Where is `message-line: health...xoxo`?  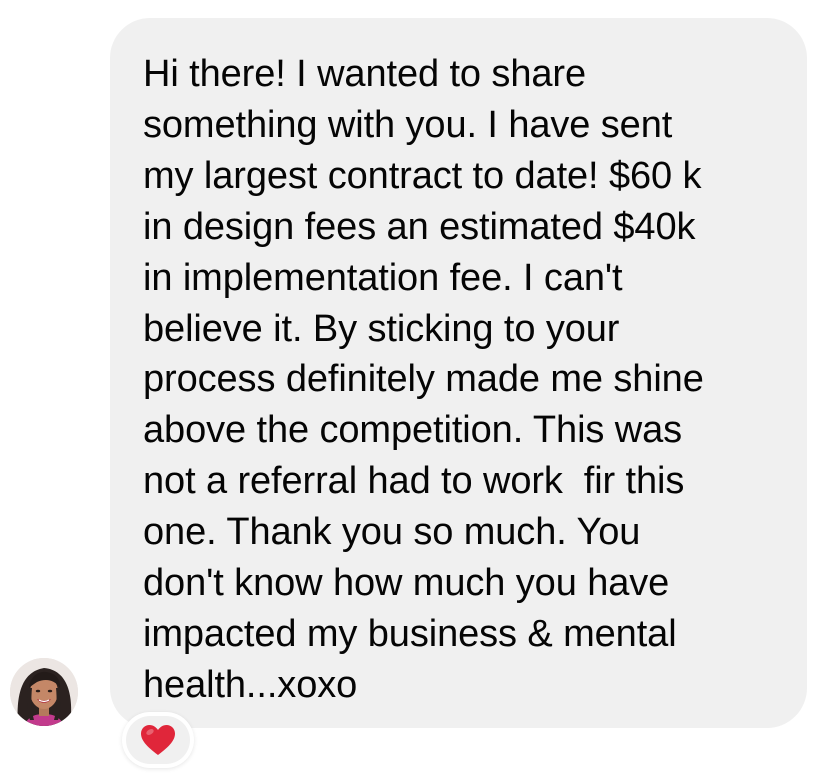 message-line: health...xoxo is located at coordinates (250, 684).